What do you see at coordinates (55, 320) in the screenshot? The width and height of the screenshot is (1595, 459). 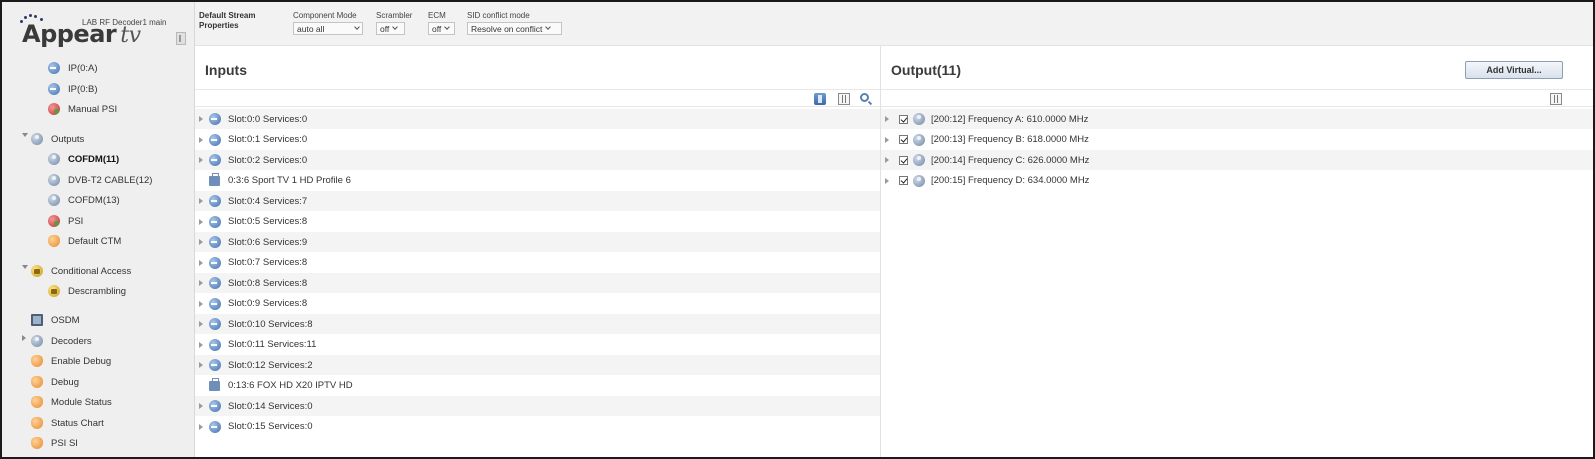 I see `sidebar-item-osdm: OSDM` at bounding box center [55, 320].